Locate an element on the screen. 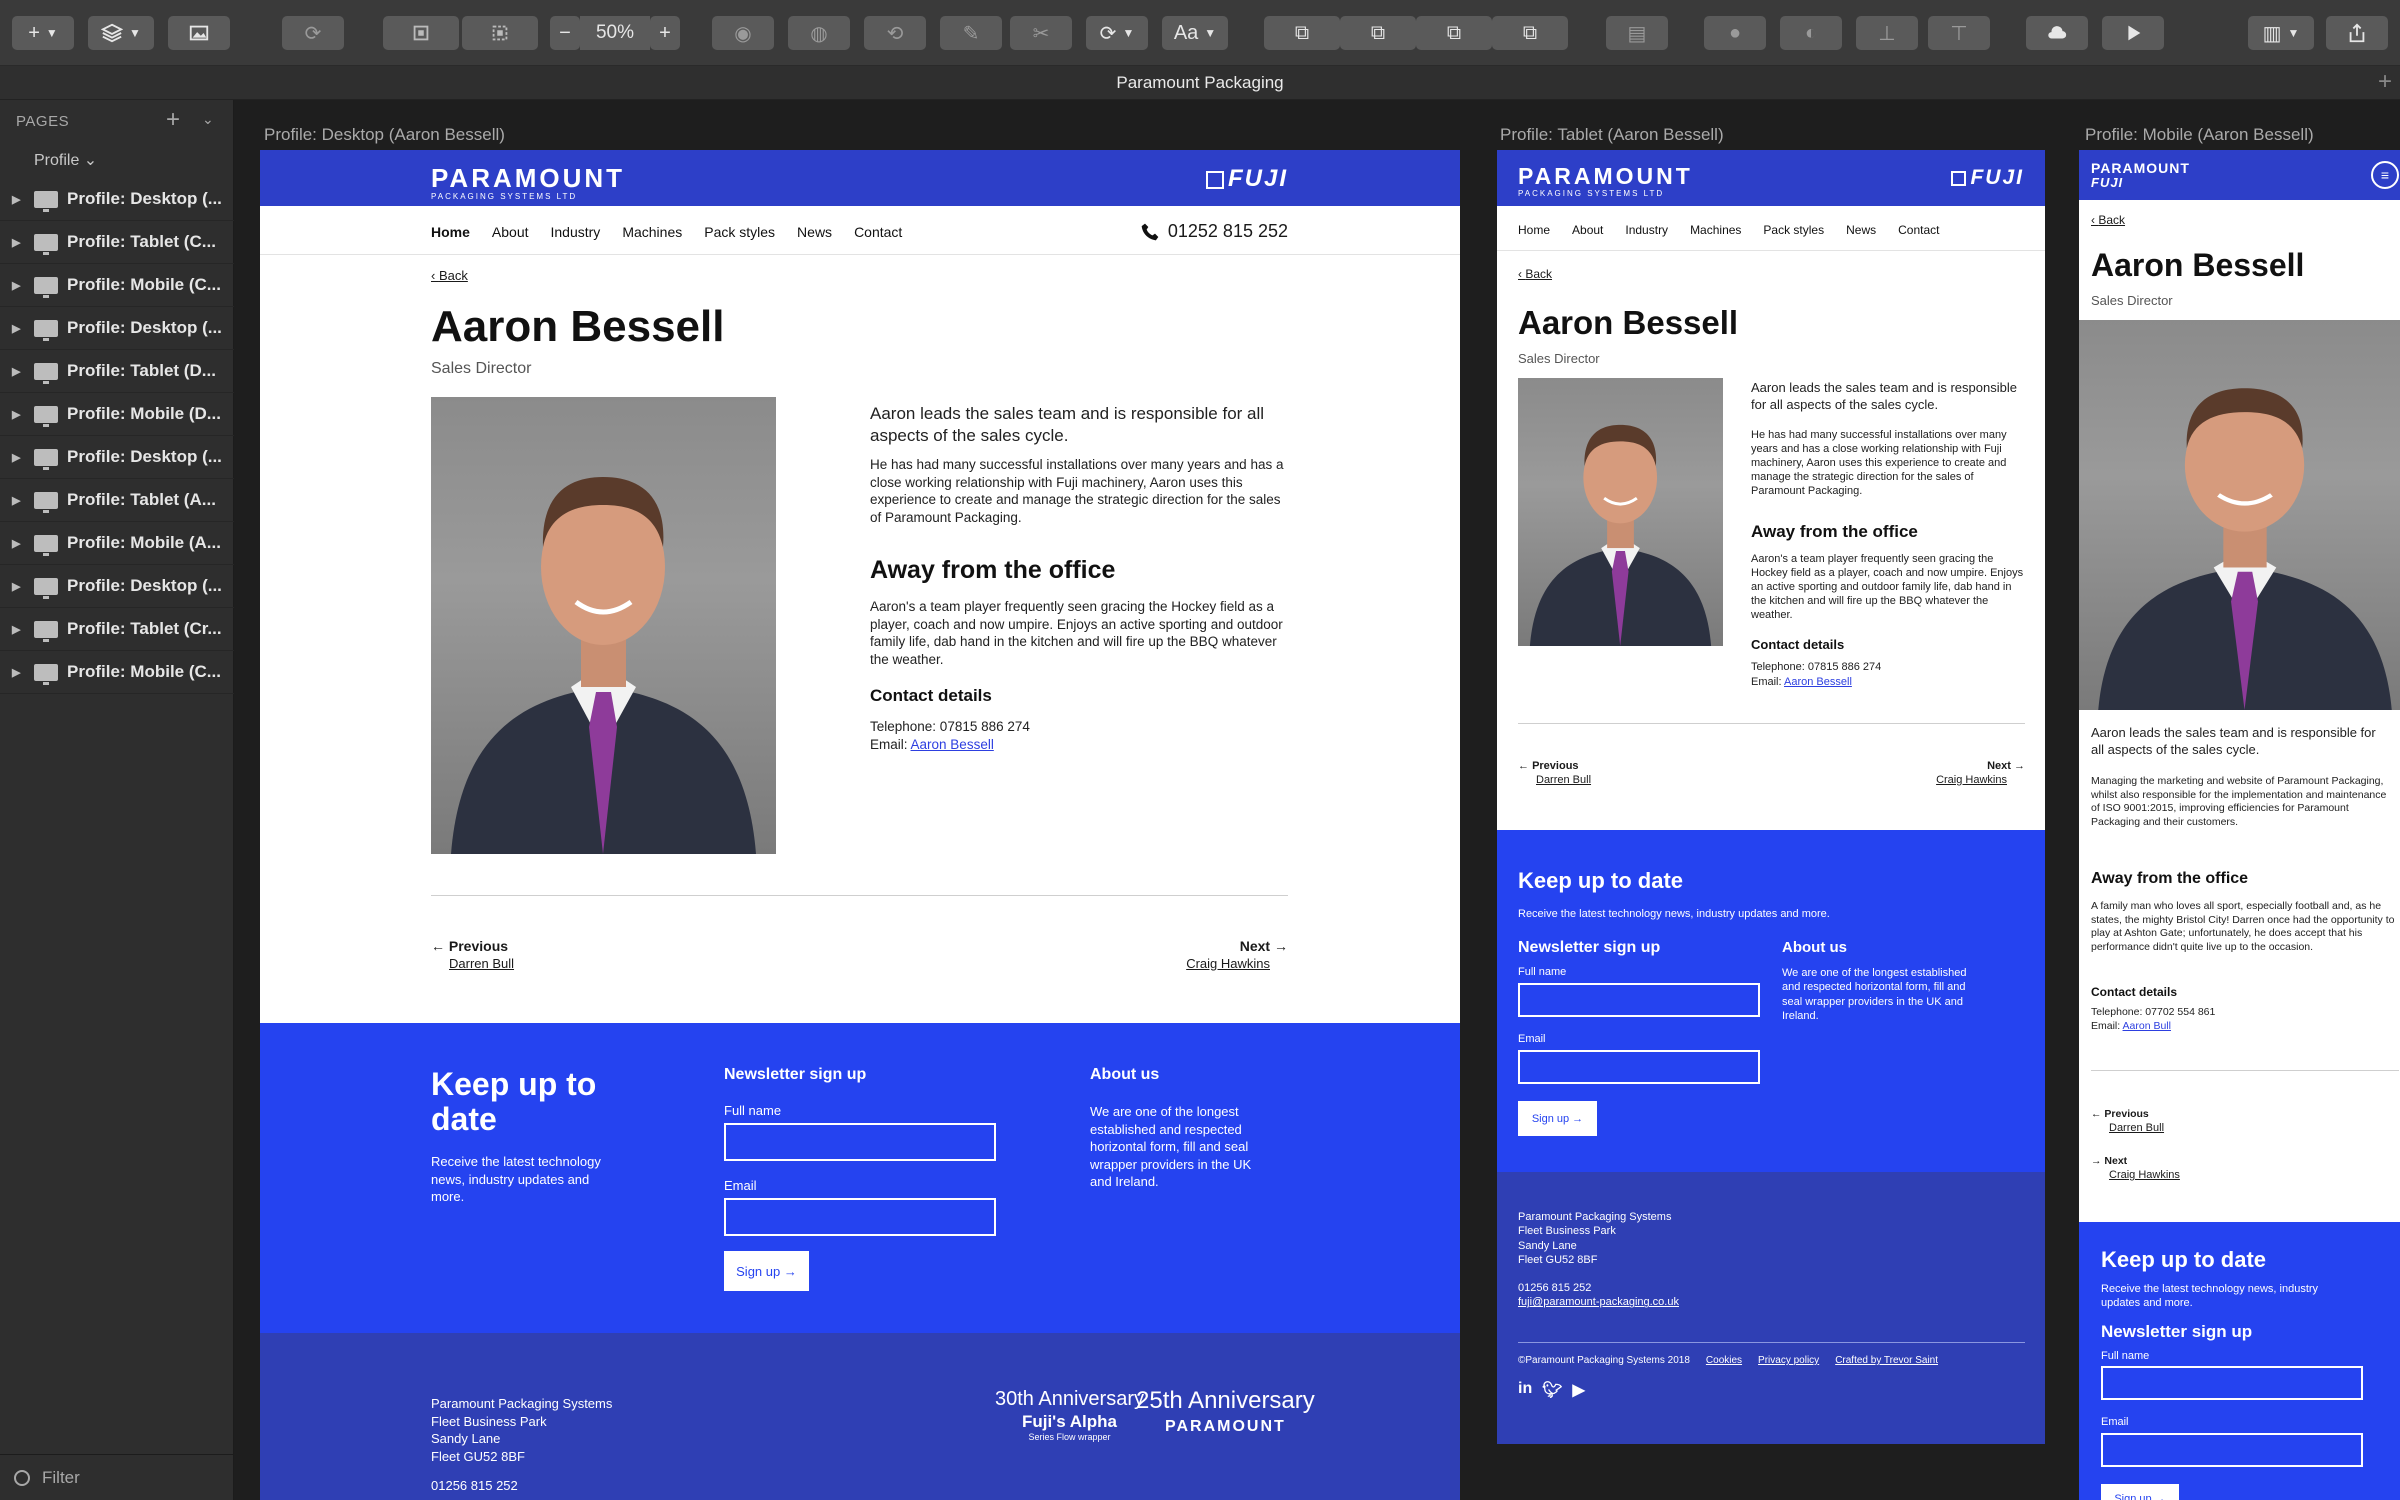 The image size is (2400, 1500). paramount-logo: PARAMOUNT FUJI is located at coordinates (2140, 175).